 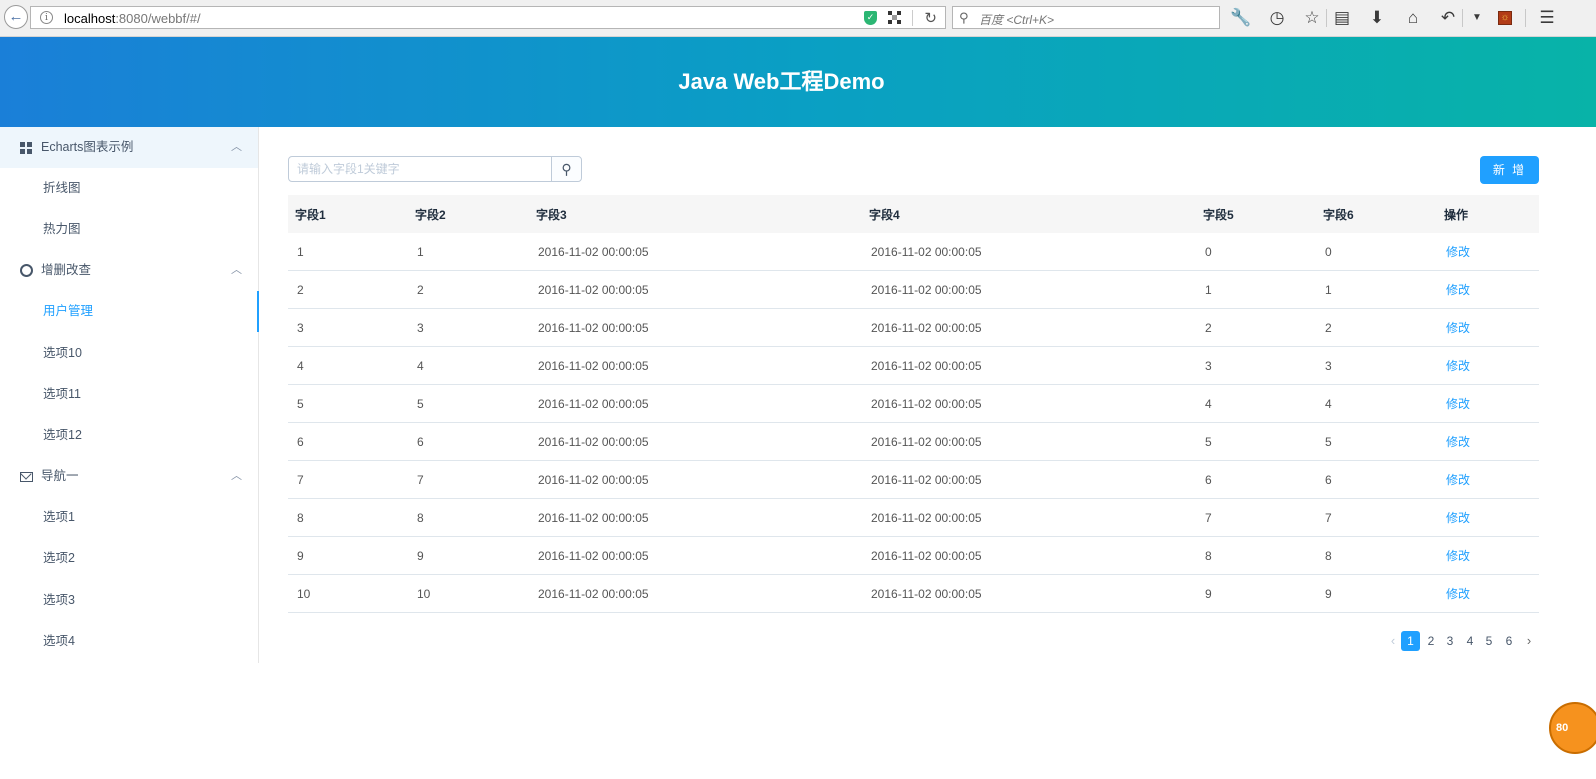 What do you see at coordinates (1393, 641) in the screenshot?
I see `prev-page-icon: ‹` at bounding box center [1393, 641].